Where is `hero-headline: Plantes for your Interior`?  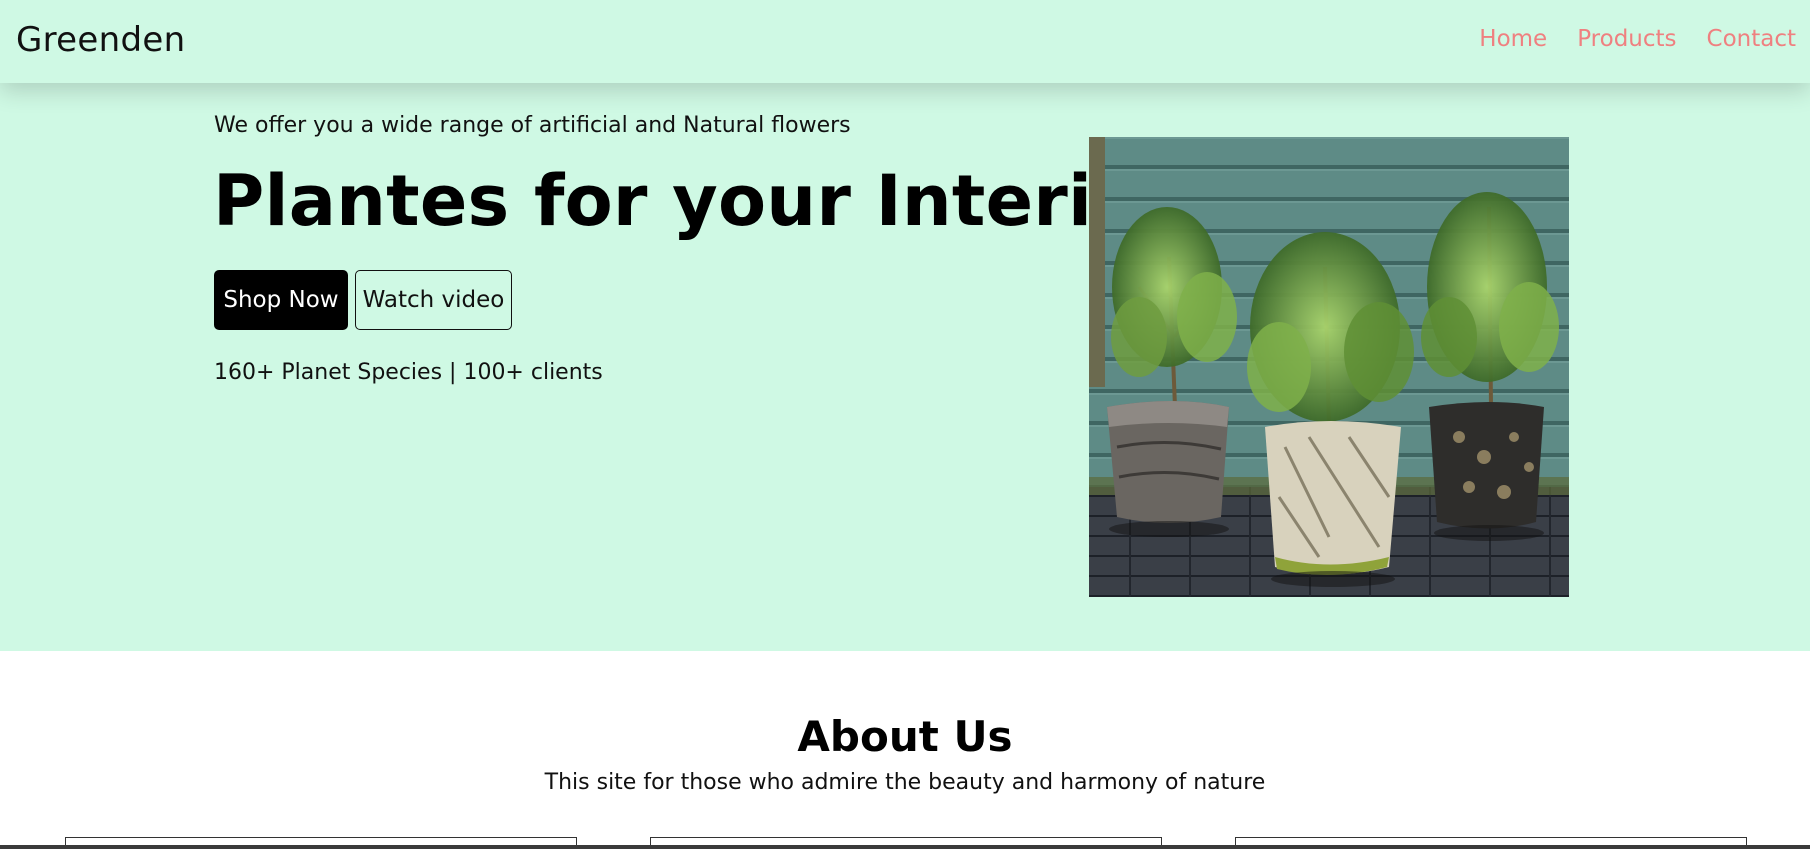
hero-headline: Plantes for your Interior is located at coordinates (694, 201).